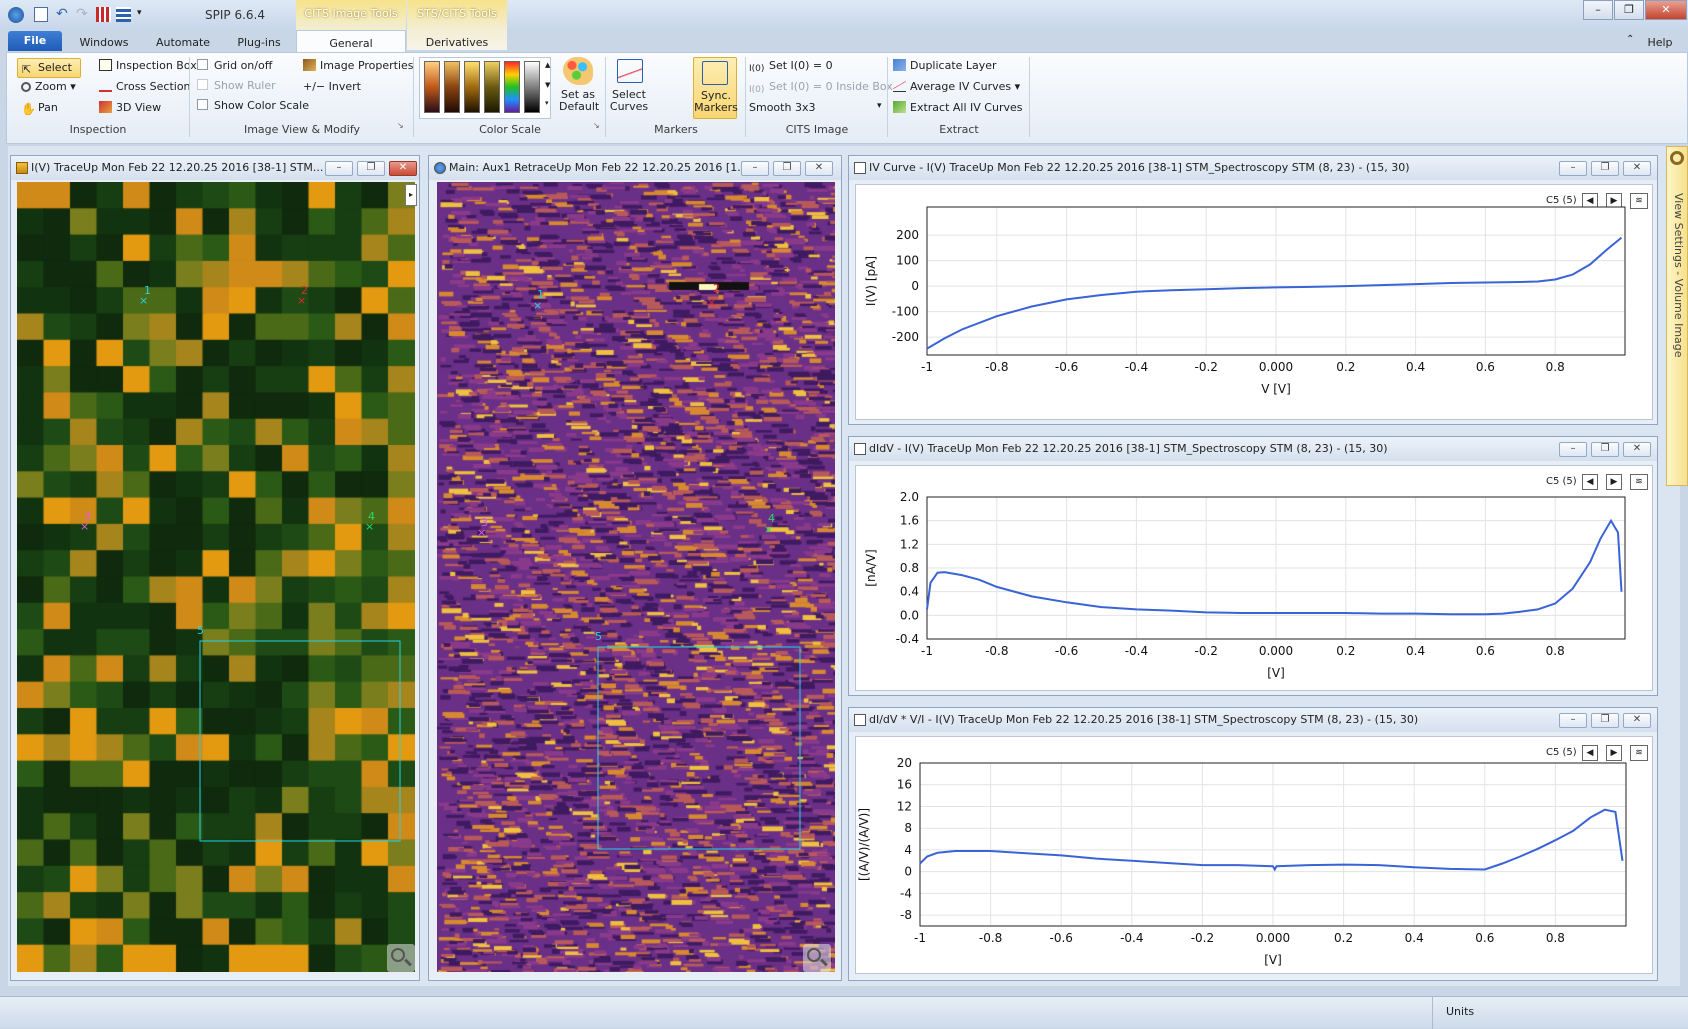 This screenshot has width=1688, height=1029. I want to click on show-color-scale-checkbox: Show Color Scale, so click(253, 105).